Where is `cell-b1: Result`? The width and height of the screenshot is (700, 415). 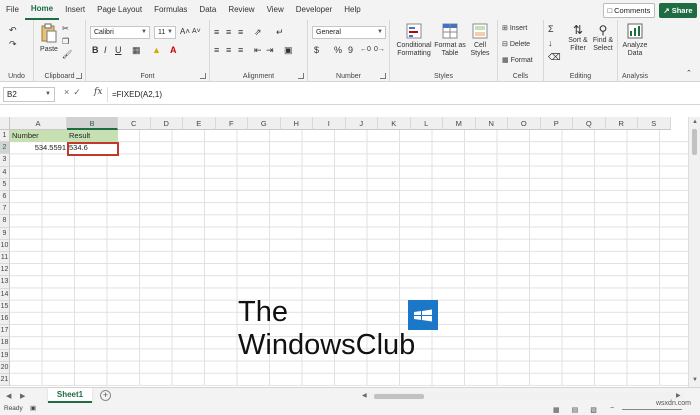 cell-b1: Result is located at coordinates (92, 136).